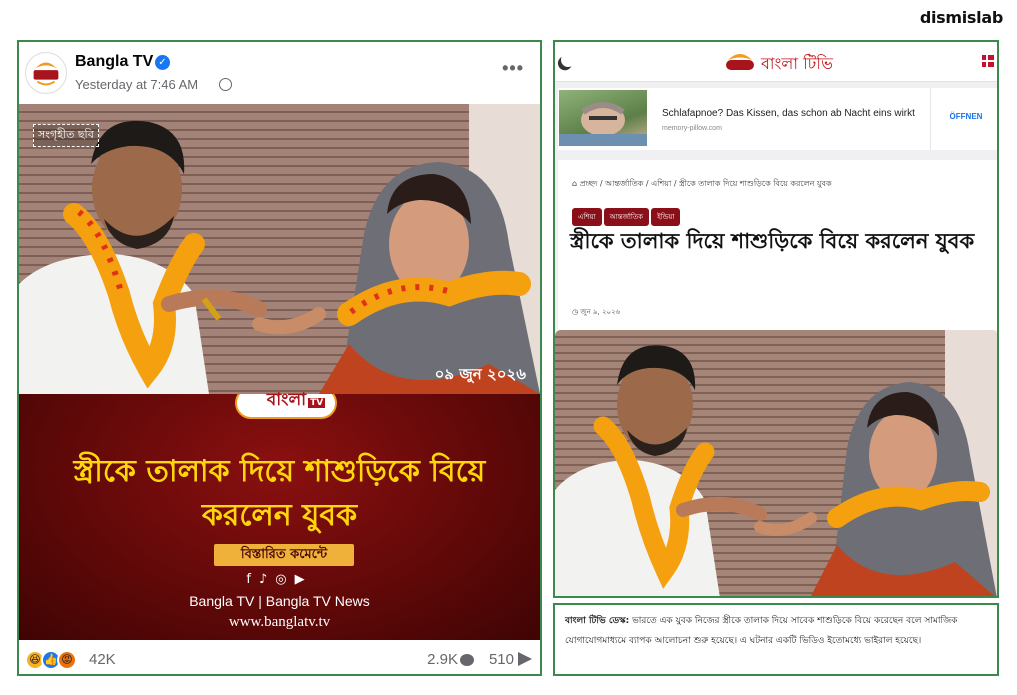 The height and width of the screenshot is (695, 1017). I want to click on youtube-icon: ▶, so click(303, 579).